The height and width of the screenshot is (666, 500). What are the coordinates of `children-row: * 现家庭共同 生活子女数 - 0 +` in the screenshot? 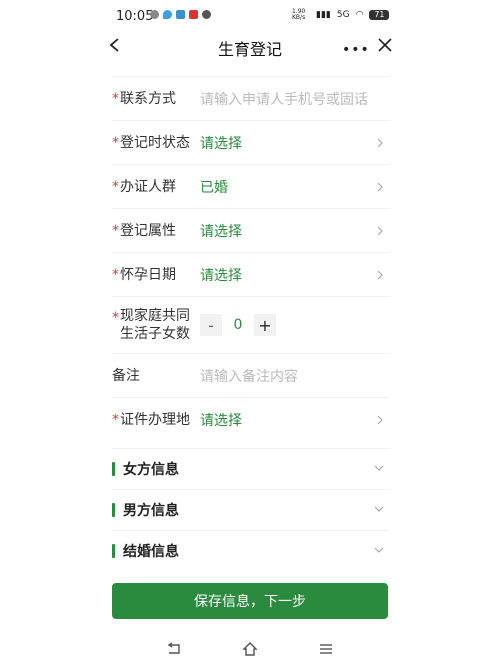 It's located at (251, 324).